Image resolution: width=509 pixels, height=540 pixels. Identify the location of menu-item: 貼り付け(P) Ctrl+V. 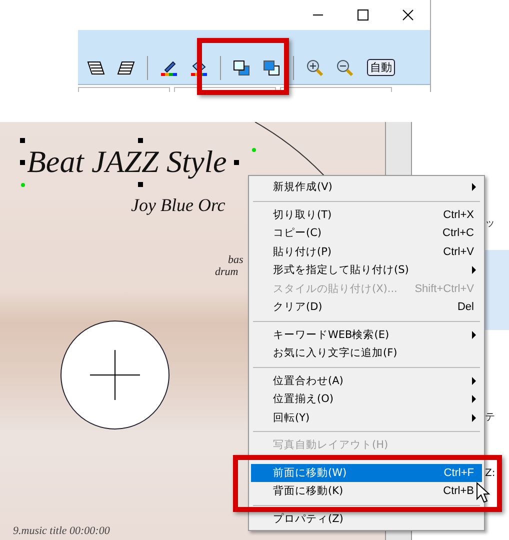
(366, 251).